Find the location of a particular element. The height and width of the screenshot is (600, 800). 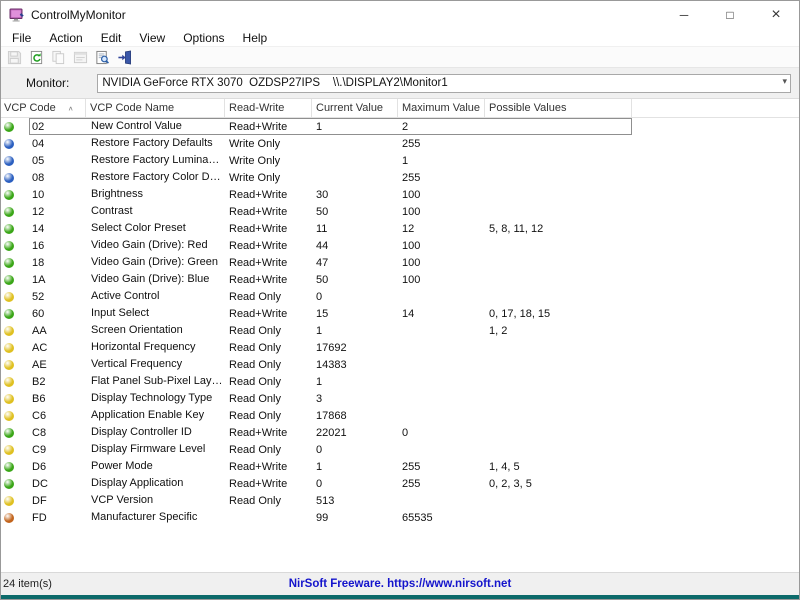

column-header-maximum-value: Maximum Value is located at coordinates (441, 108).